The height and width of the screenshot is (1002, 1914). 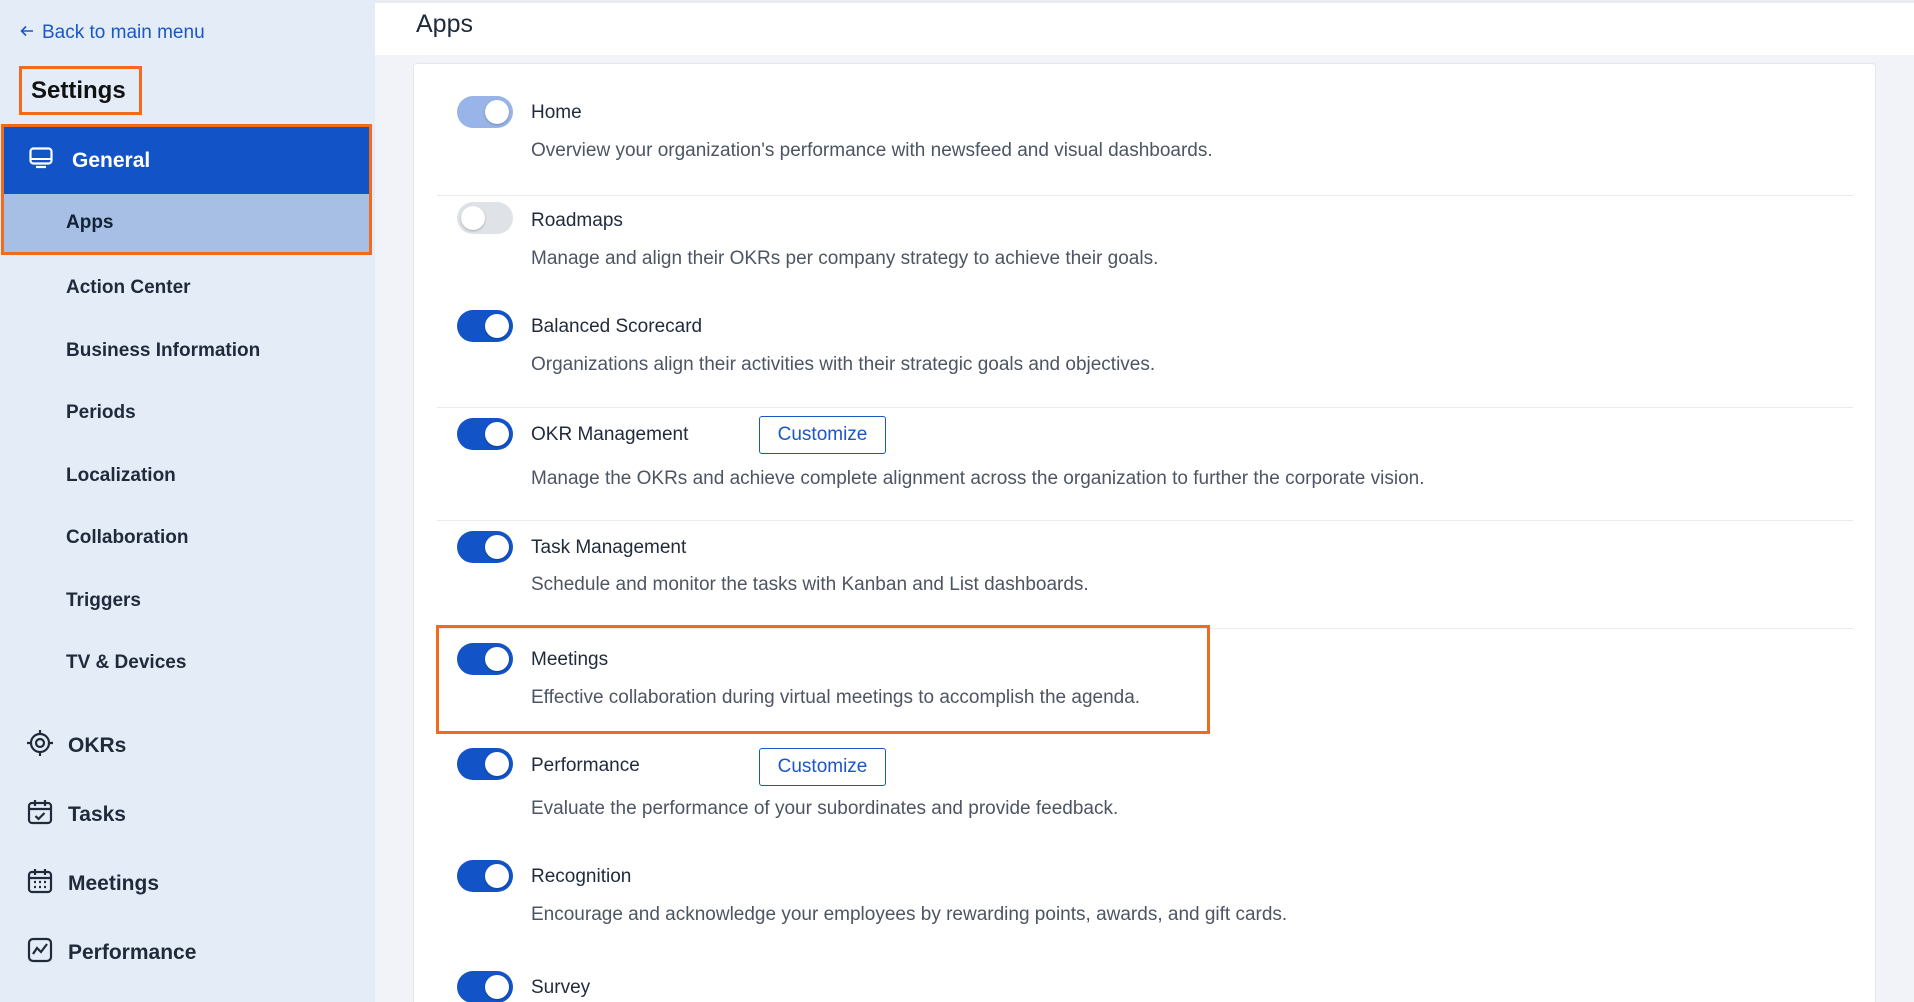 I want to click on arrow-left-icon, so click(x=27, y=33).